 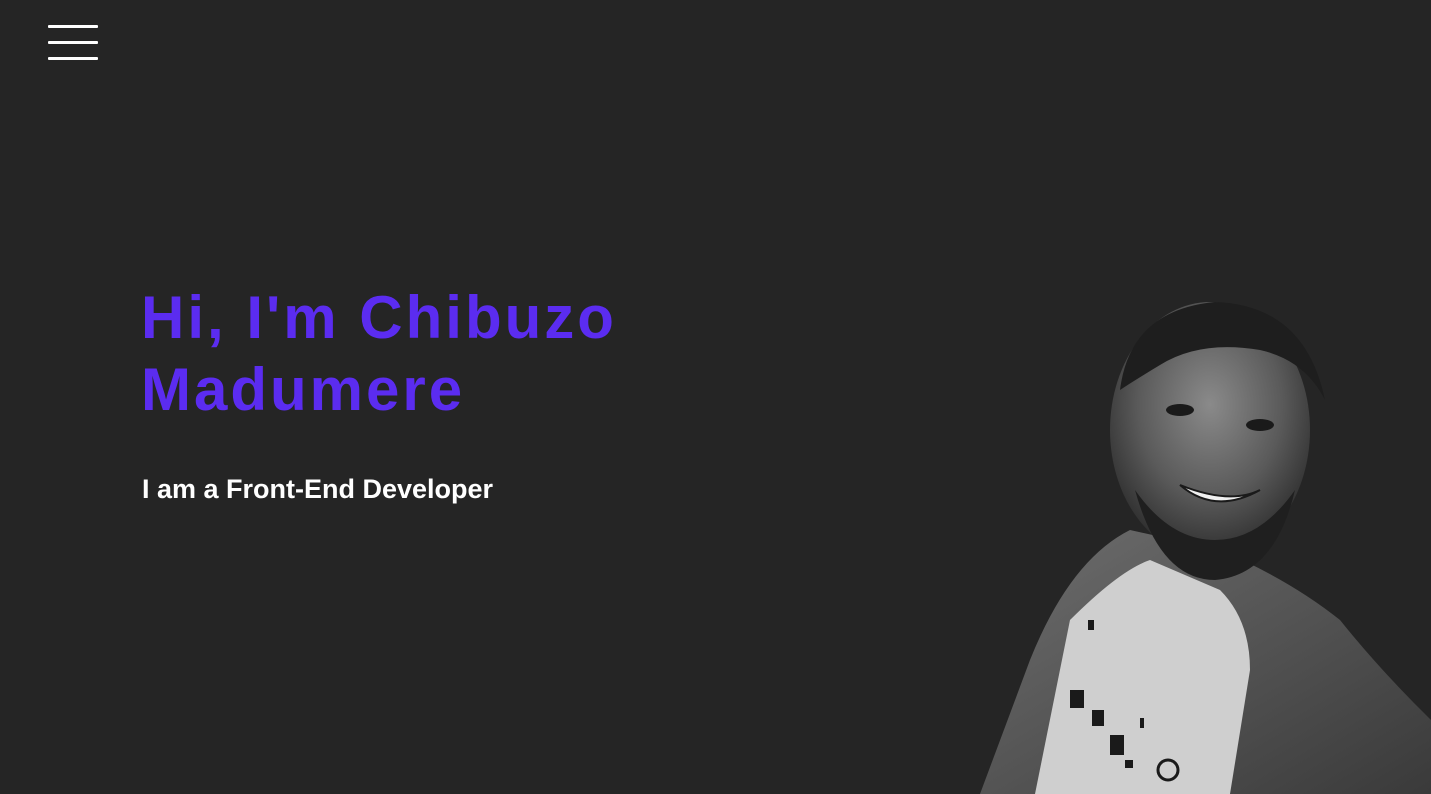 What do you see at coordinates (318, 489) in the screenshot?
I see `hero-subtitle: I am a Front-End Developer` at bounding box center [318, 489].